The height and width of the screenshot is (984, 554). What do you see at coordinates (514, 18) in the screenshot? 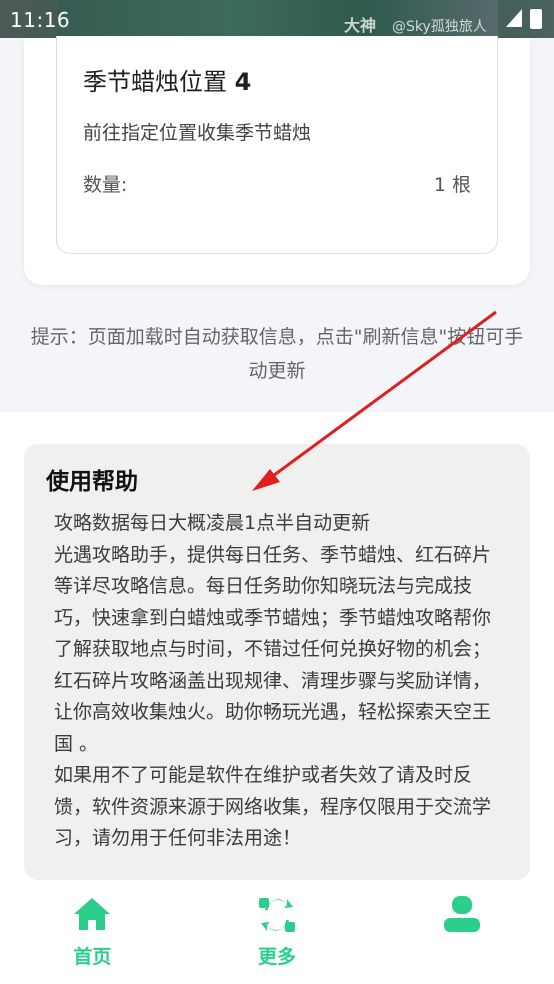
I see `signal-icon` at bounding box center [514, 18].